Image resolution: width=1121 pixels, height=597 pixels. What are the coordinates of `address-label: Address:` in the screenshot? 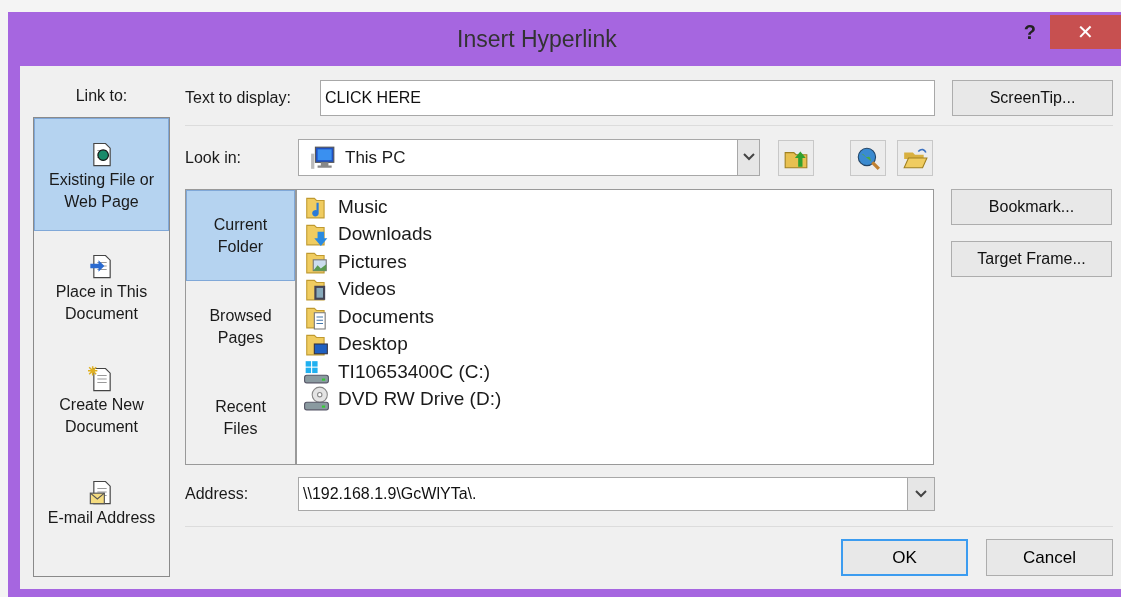 It's located at (217, 494).